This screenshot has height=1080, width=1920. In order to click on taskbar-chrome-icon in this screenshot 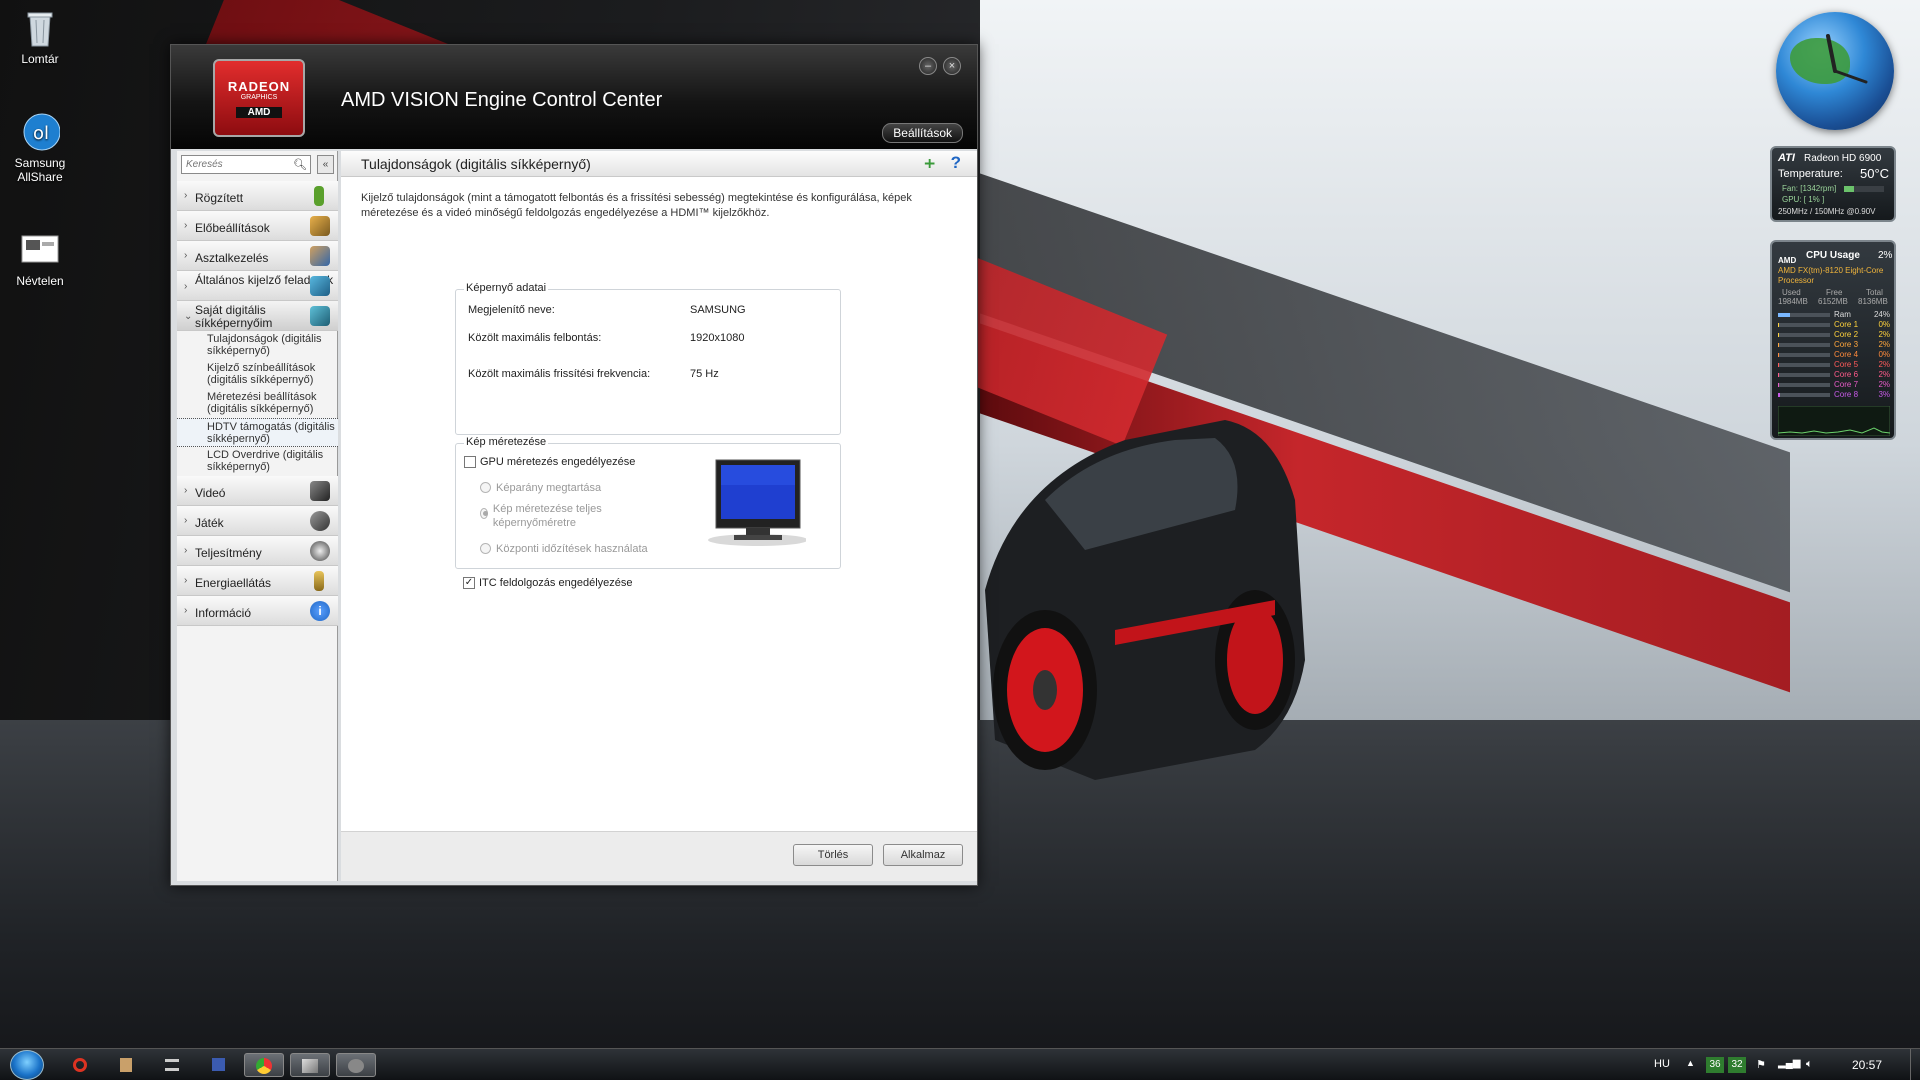, I will do `click(264, 1065)`.